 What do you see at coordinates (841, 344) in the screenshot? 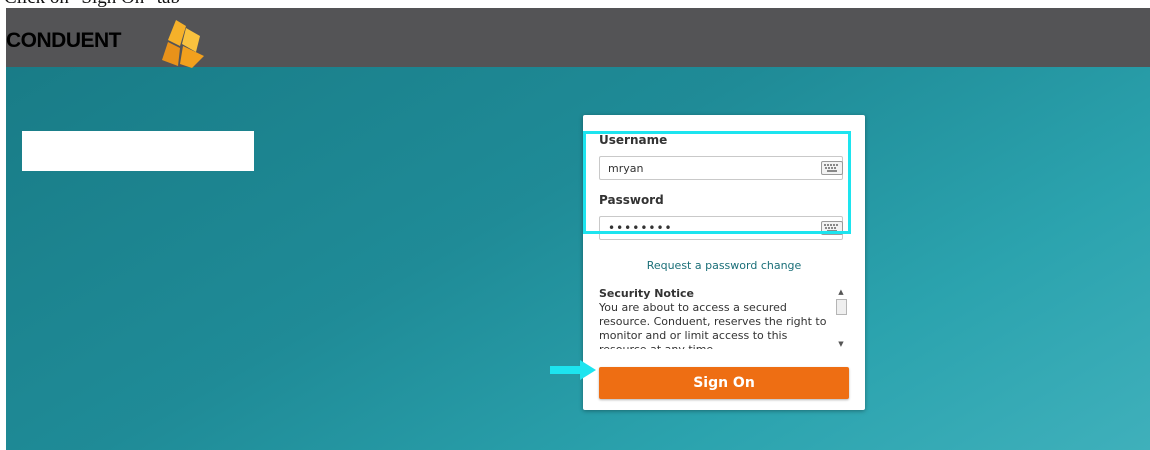
I see `scroll-down-icon: ▼` at bounding box center [841, 344].